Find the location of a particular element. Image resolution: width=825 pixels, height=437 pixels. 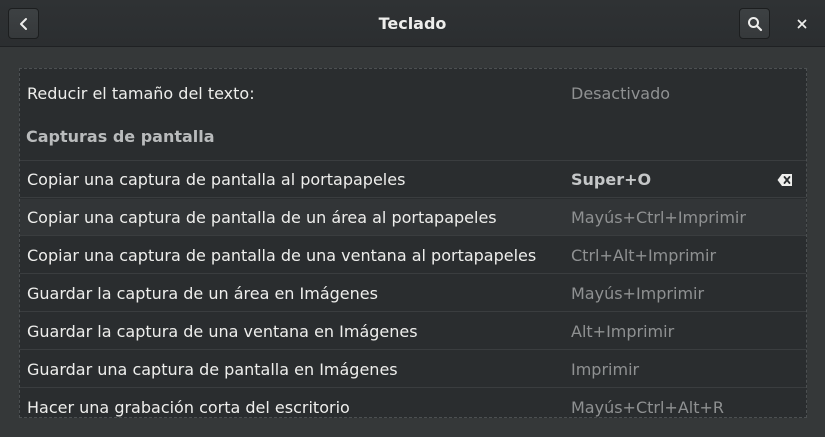

shortcut-accel: Mayús+Ctrl+Alt+R is located at coordinates (648, 407).